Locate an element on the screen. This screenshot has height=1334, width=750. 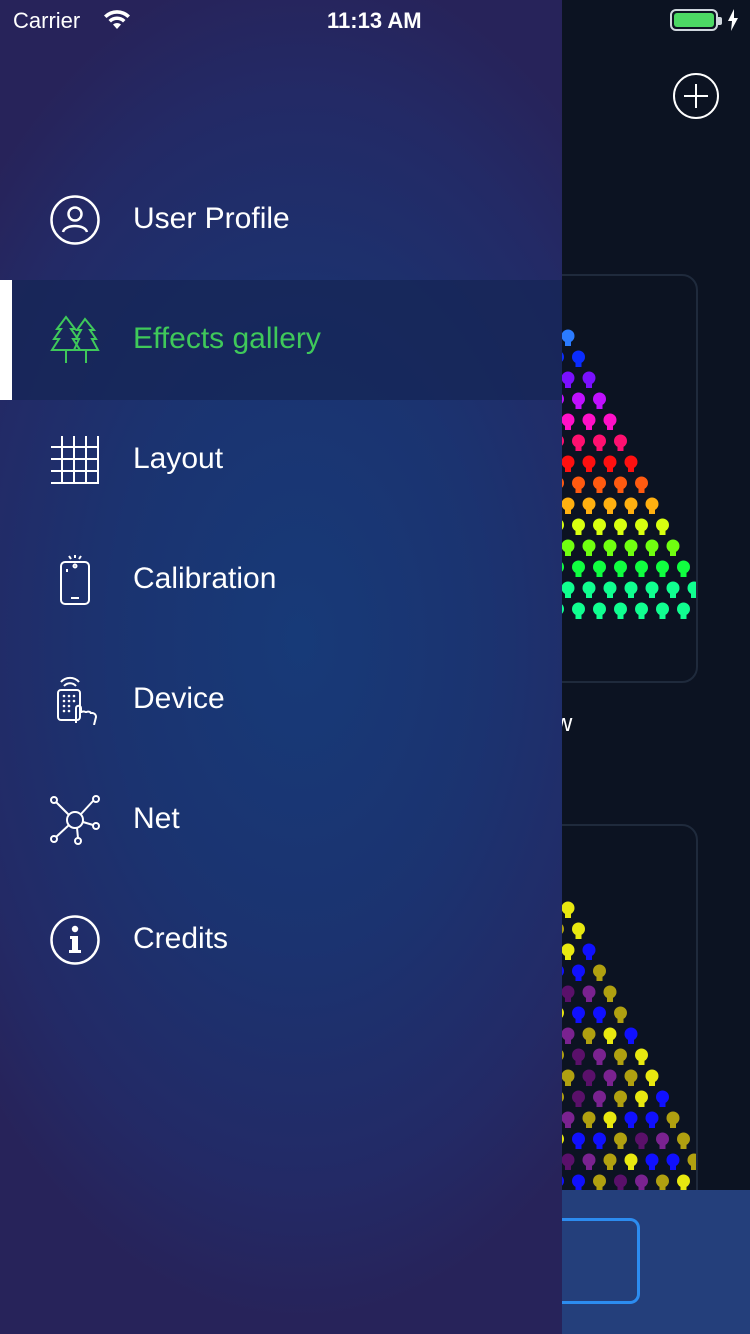
wifi-icon is located at coordinates (117, 19).